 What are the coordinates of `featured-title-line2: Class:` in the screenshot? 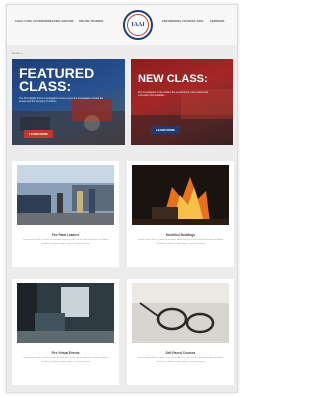 It's located at (45, 86).